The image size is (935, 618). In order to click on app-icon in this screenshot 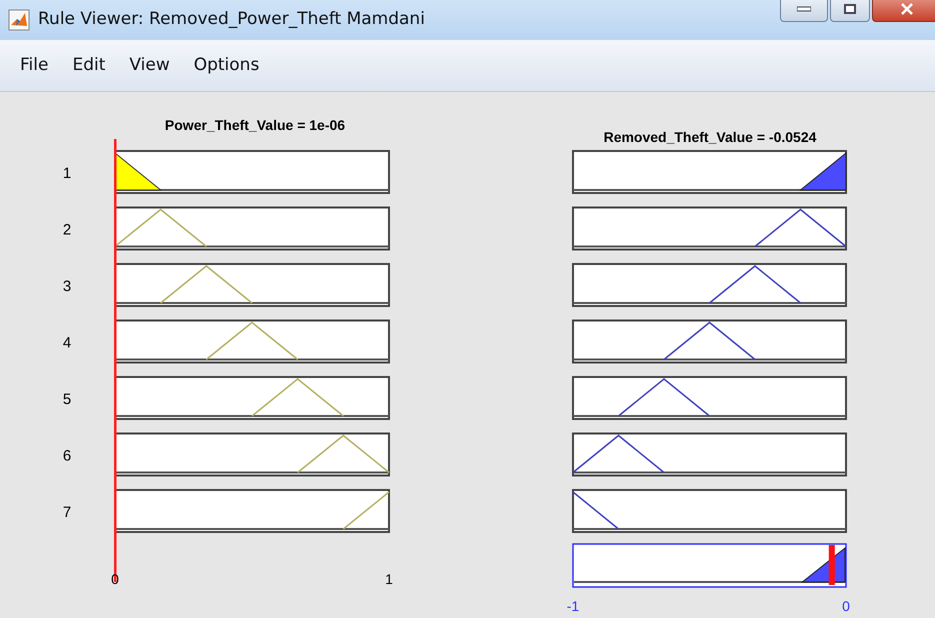, I will do `click(19, 20)`.